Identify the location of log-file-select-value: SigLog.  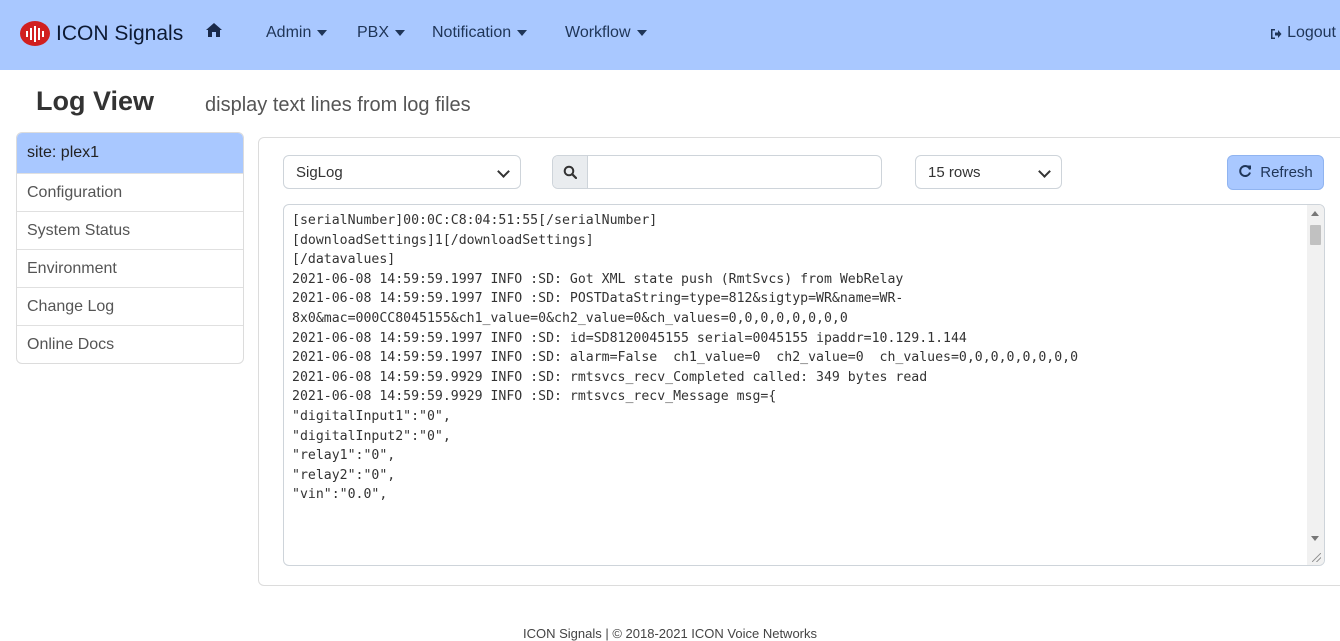
(319, 172).